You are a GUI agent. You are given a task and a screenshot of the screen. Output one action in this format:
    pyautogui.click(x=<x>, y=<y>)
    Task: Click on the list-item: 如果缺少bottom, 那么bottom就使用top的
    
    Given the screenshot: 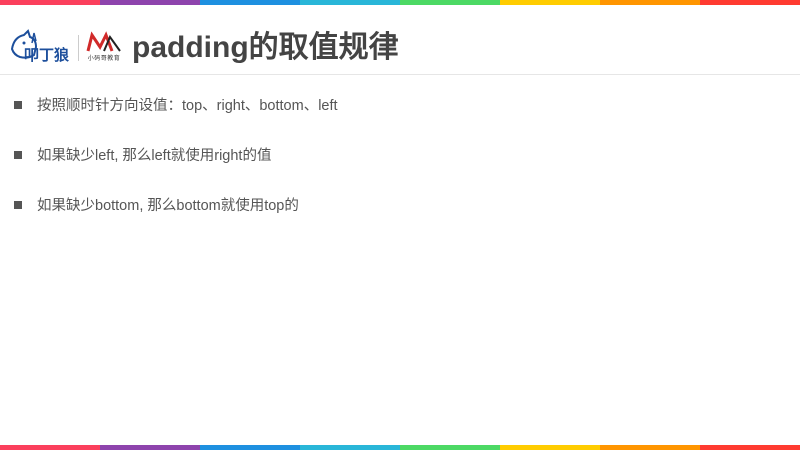 What is the action you would take?
    pyautogui.click(x=176, y=204)
    